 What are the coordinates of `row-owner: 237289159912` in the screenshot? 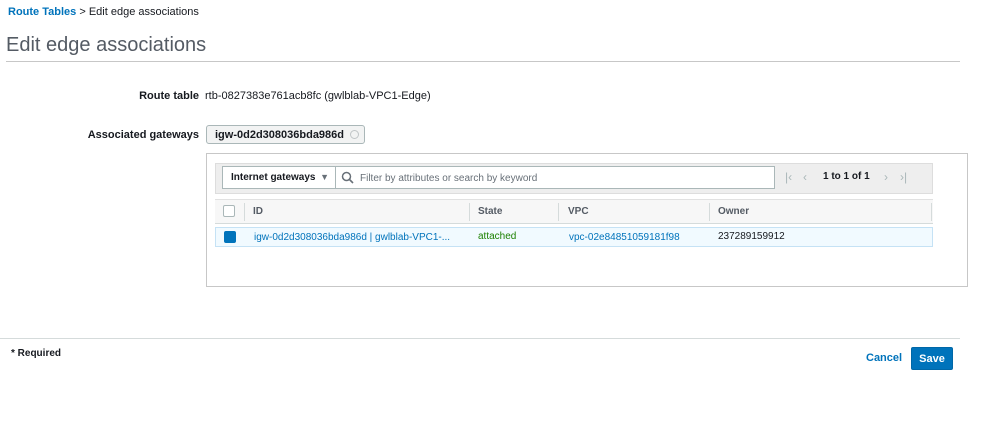 It's located at (751, 236).